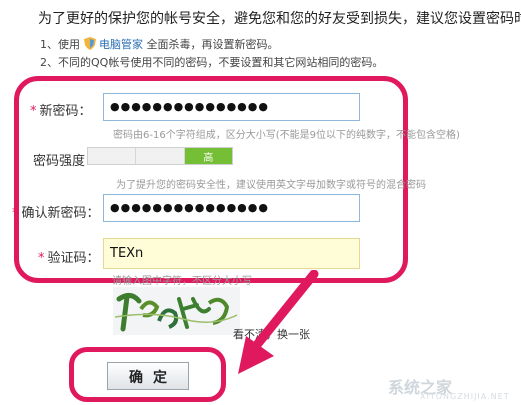 This screenshot has height=405, width=521. Describe the element at coordinates (231, 208) in the screenshot. I see `confirm-password-input: ●●●●●●●●●●●●●●●` at that location.